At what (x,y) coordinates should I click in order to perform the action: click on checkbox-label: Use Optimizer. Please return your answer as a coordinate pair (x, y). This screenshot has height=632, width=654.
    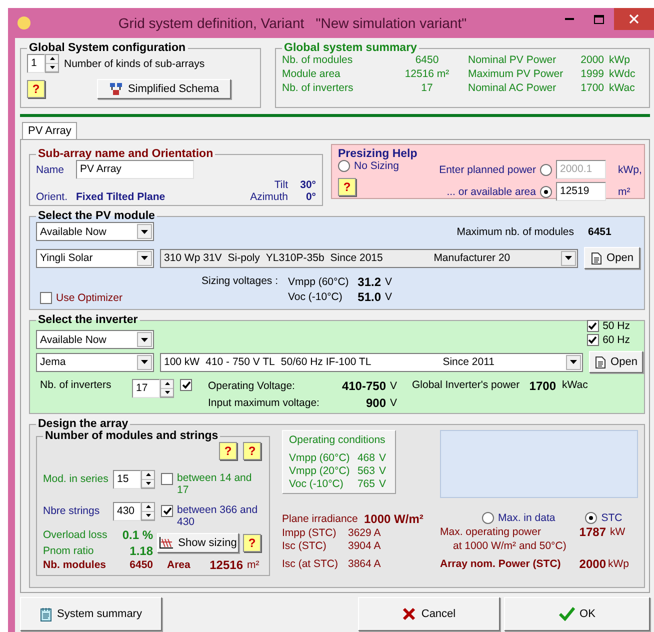
    Looking at the image, I should click on (89, 298).